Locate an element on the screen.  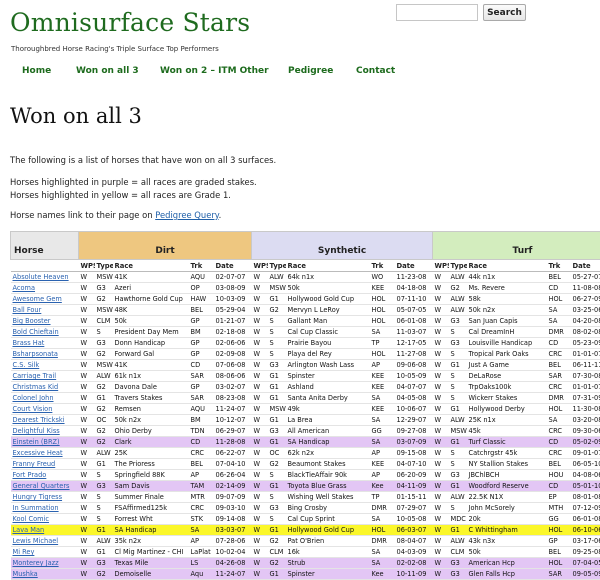
column-header-turf-type: Type is located at coordinates (458, 266).